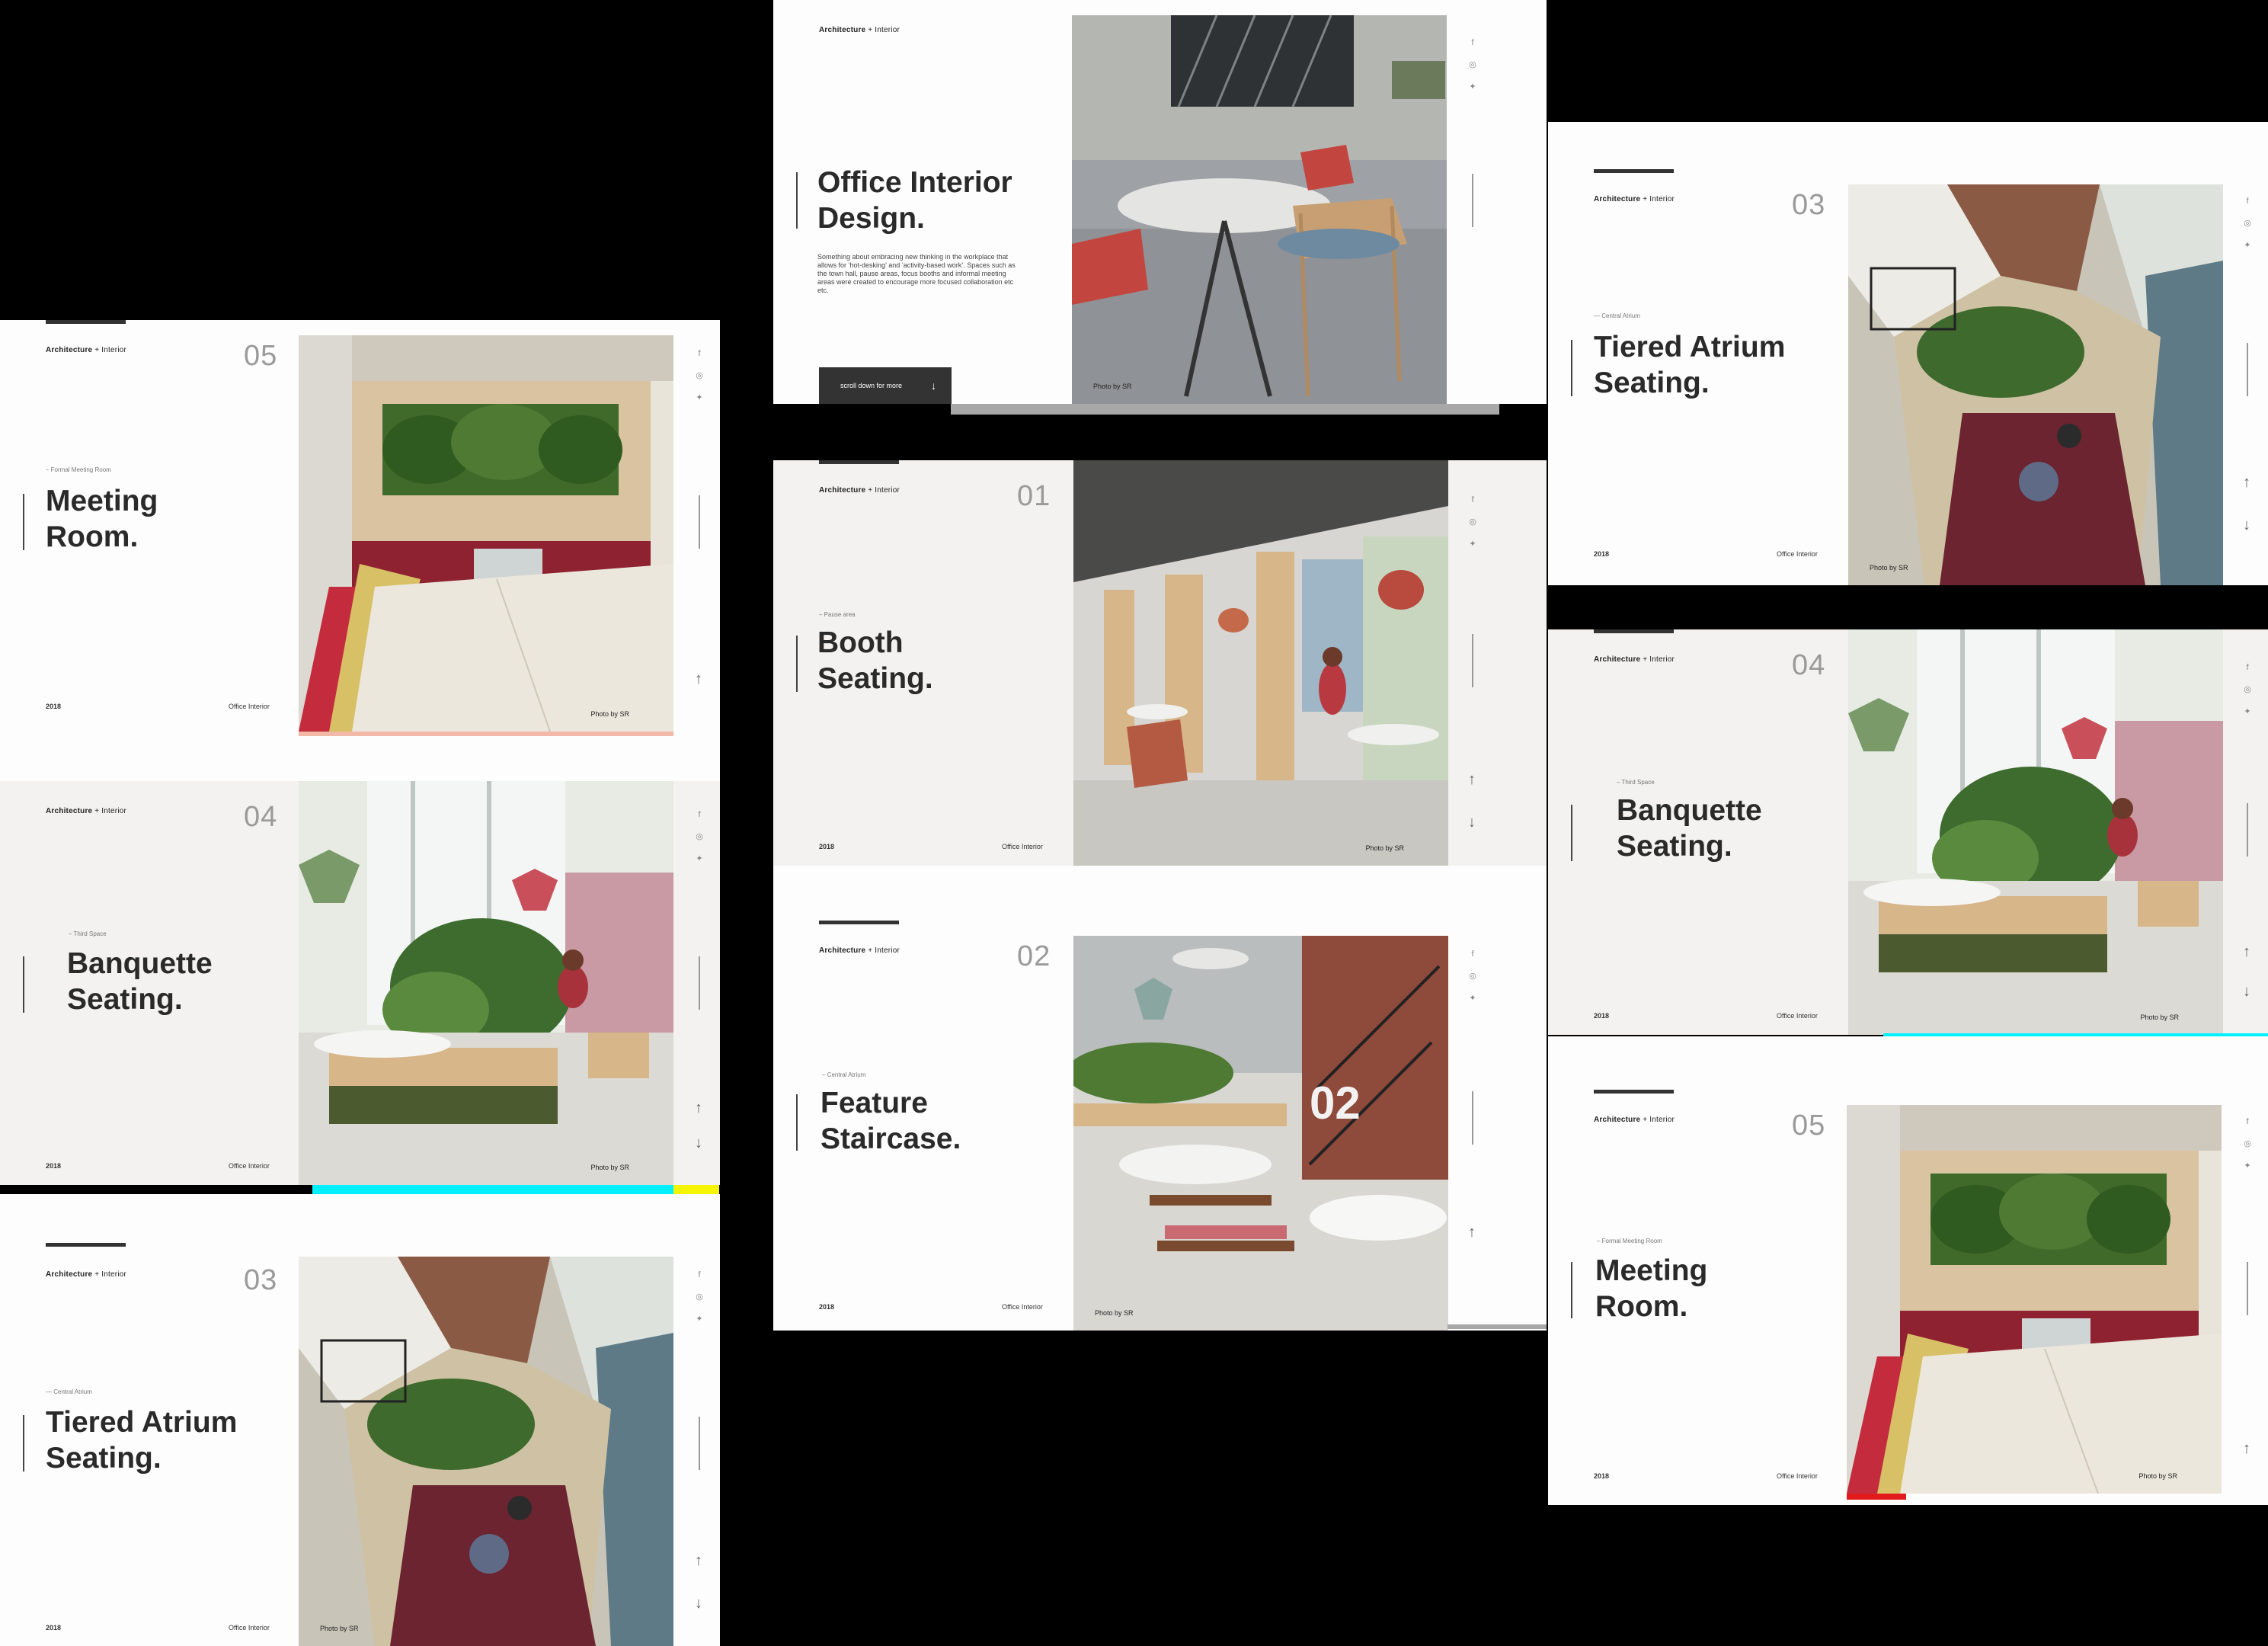  I want to click on hero-scroll-track, so click(1225, 409).